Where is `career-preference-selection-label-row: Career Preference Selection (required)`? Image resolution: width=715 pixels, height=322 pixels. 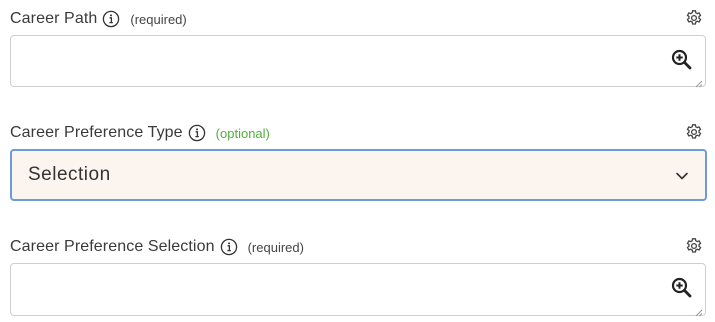
career-preference-selection-label-row: Career Preference Selection (required) is located at coordinates (157, 247).